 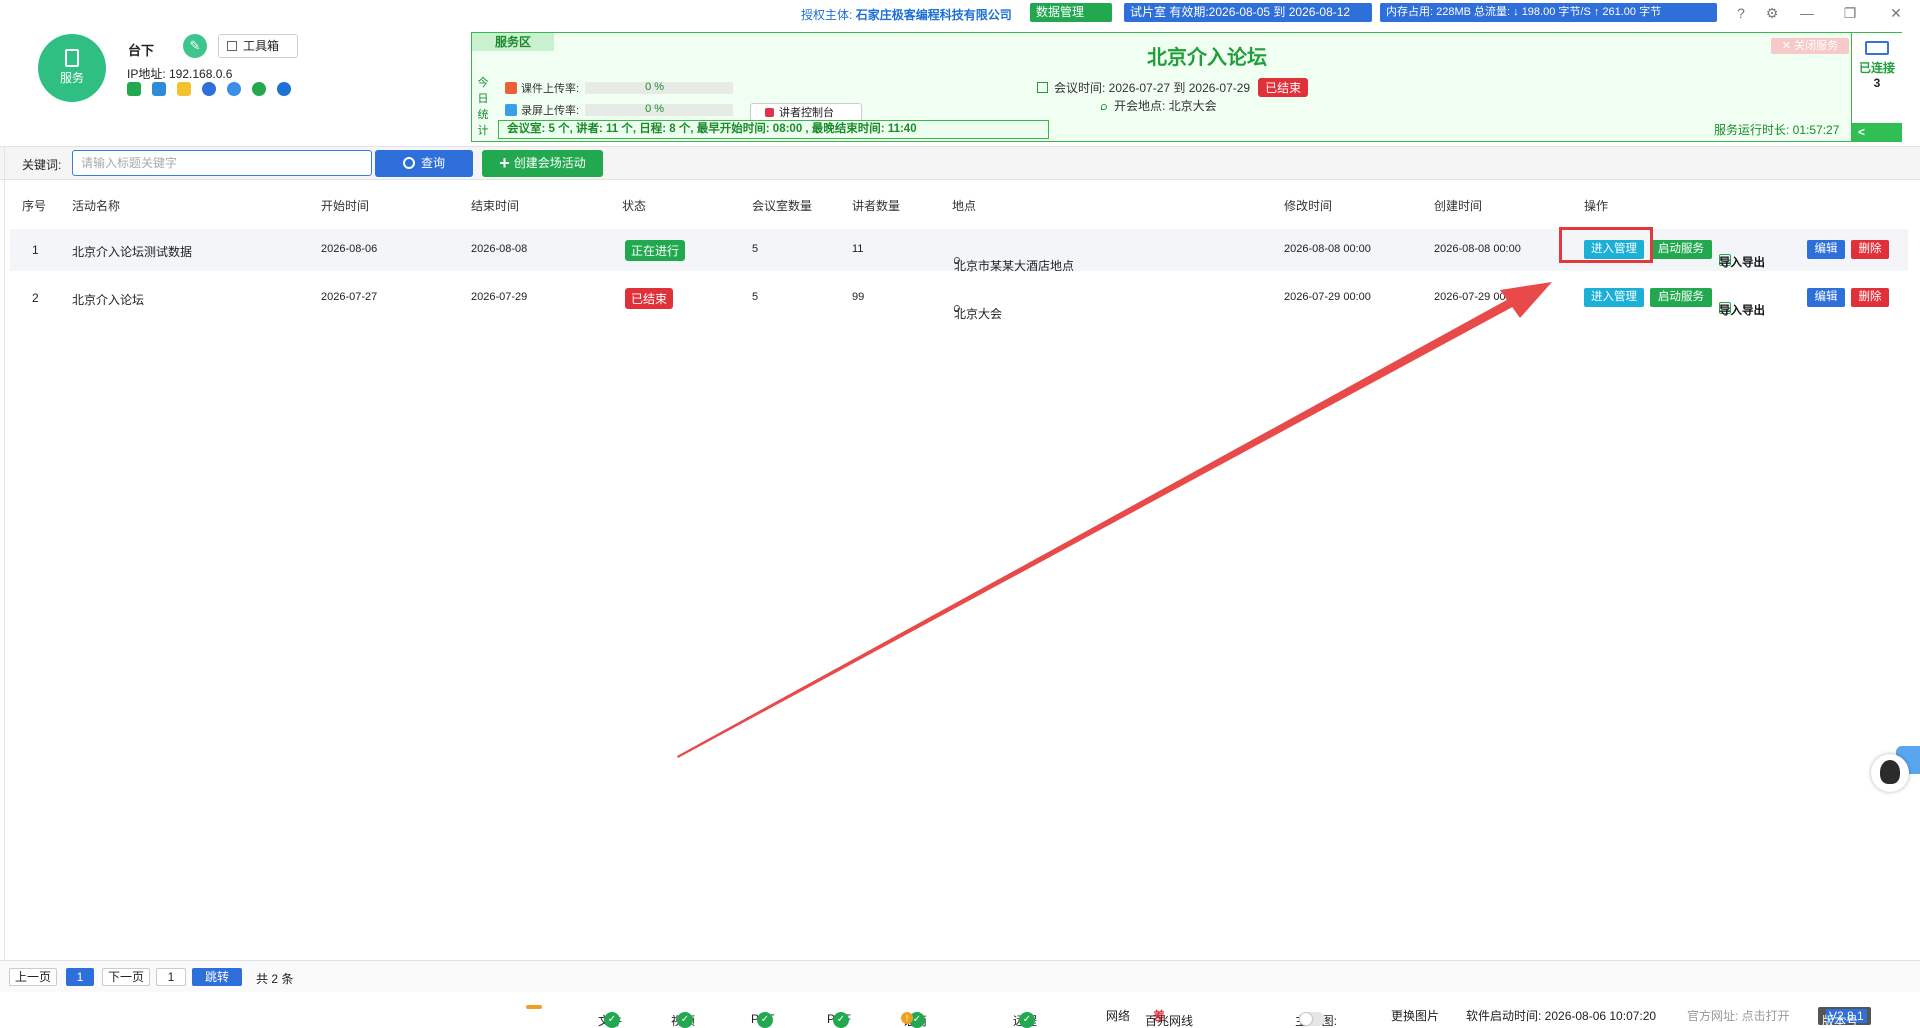 What do you see at coordinates (907, 1018) in the screenshot?
I see `warning-icon: !` at bounding box center [907, 1018].